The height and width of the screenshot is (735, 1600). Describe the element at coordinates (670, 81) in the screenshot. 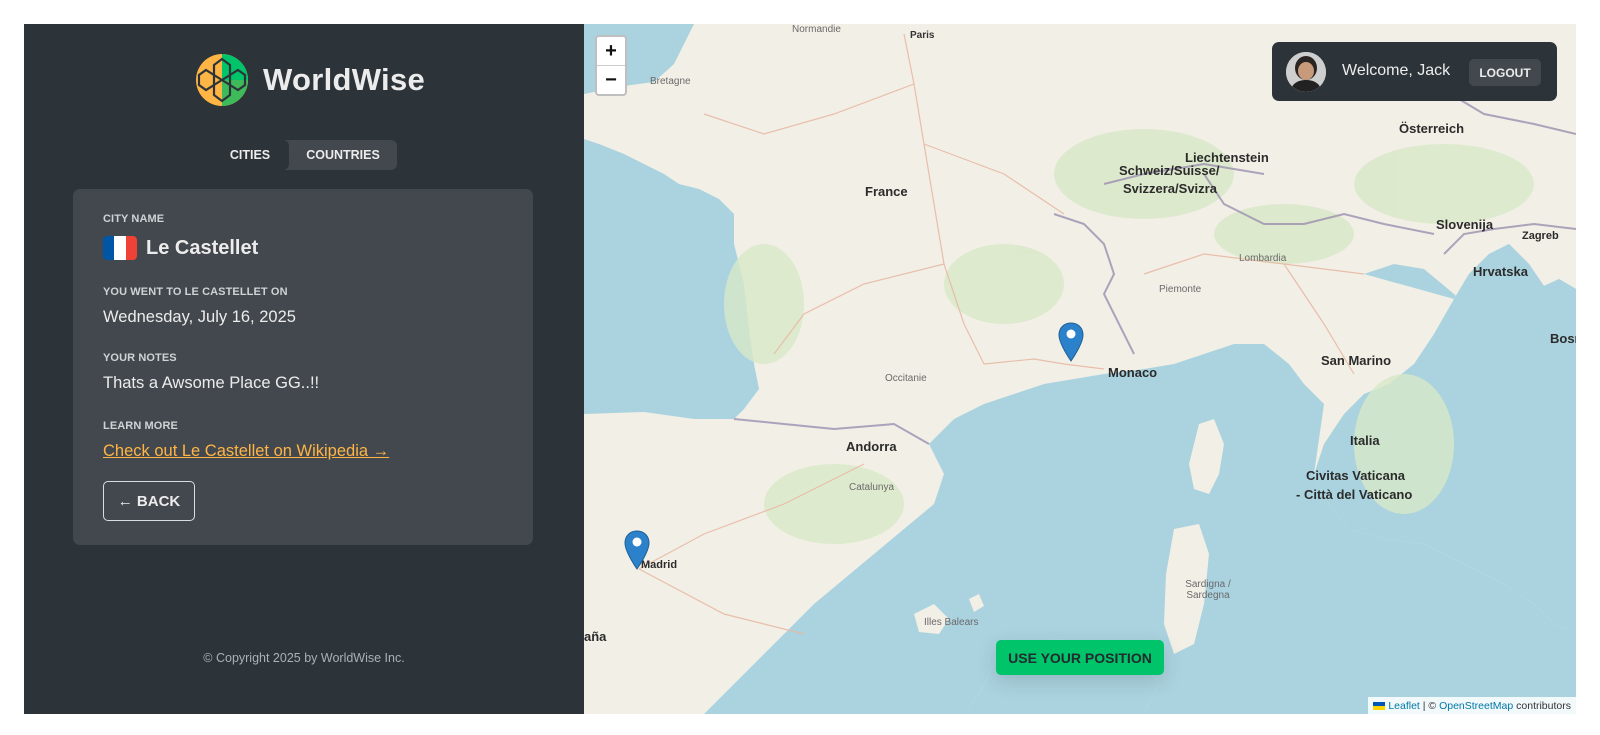

I see `map-label-bretagne: Bretagne` at that location.